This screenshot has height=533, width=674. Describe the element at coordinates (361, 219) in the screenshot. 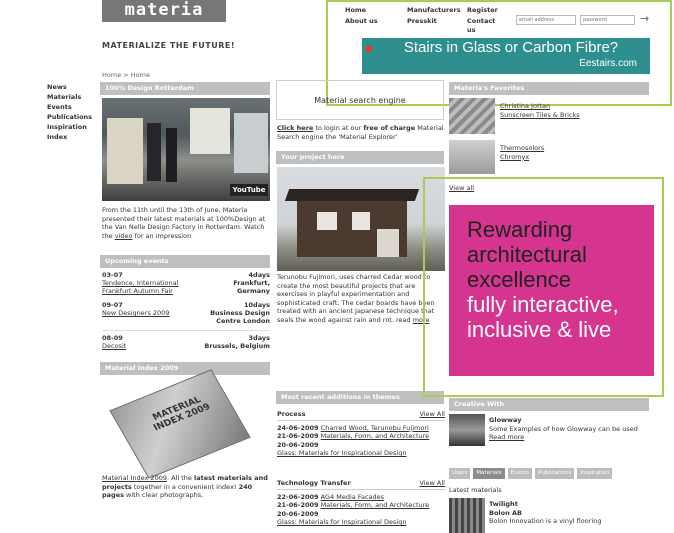

I see `project-photo` at that location.